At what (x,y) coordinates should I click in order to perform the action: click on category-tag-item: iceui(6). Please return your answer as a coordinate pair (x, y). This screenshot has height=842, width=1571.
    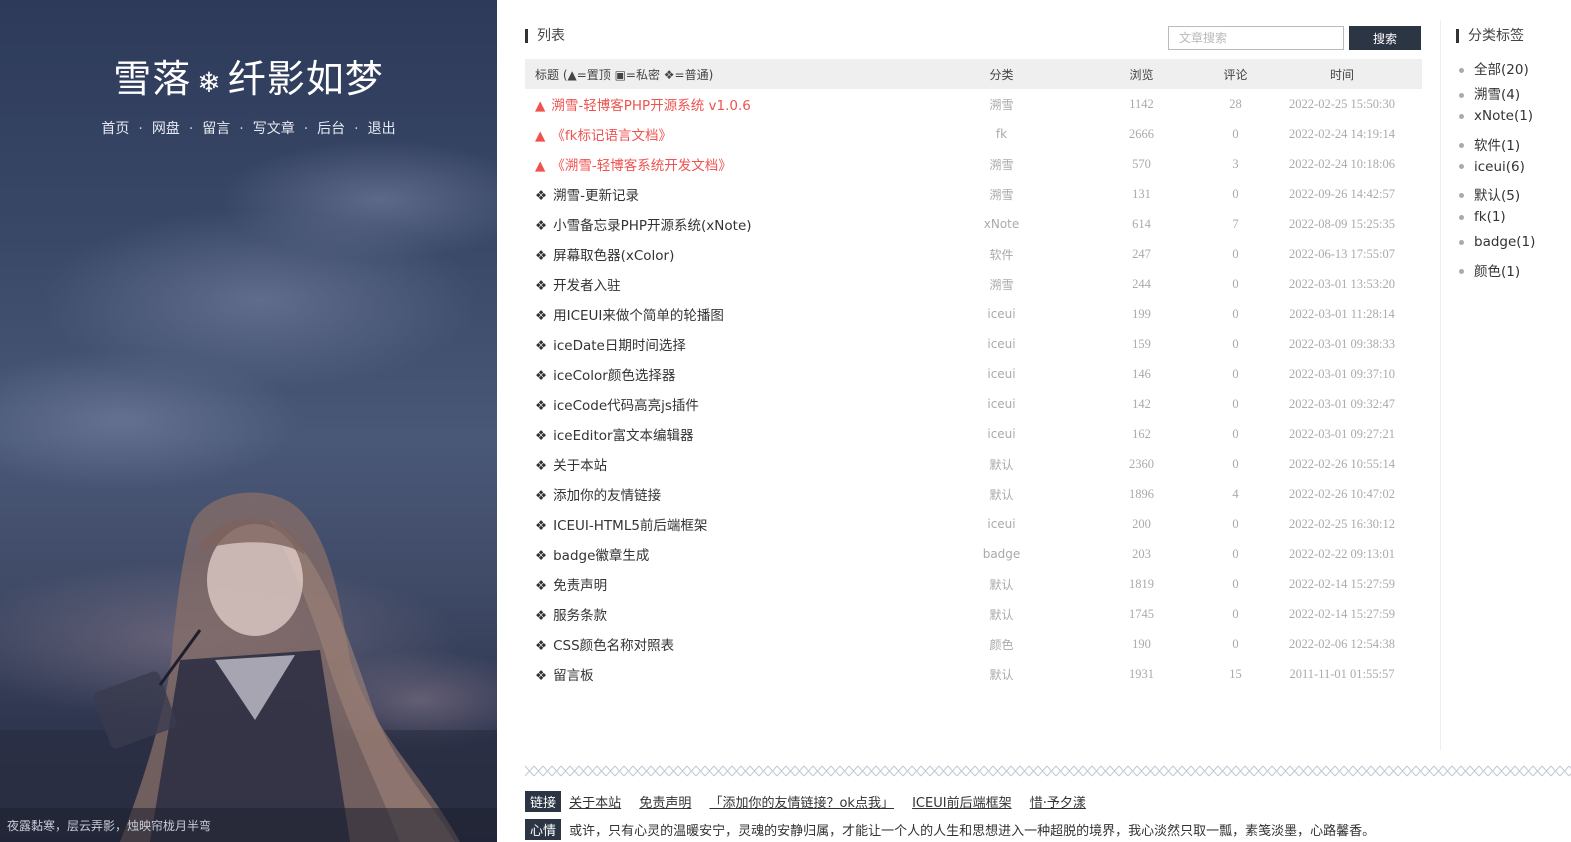
    Looking at the image, I should click on (1497, 171).